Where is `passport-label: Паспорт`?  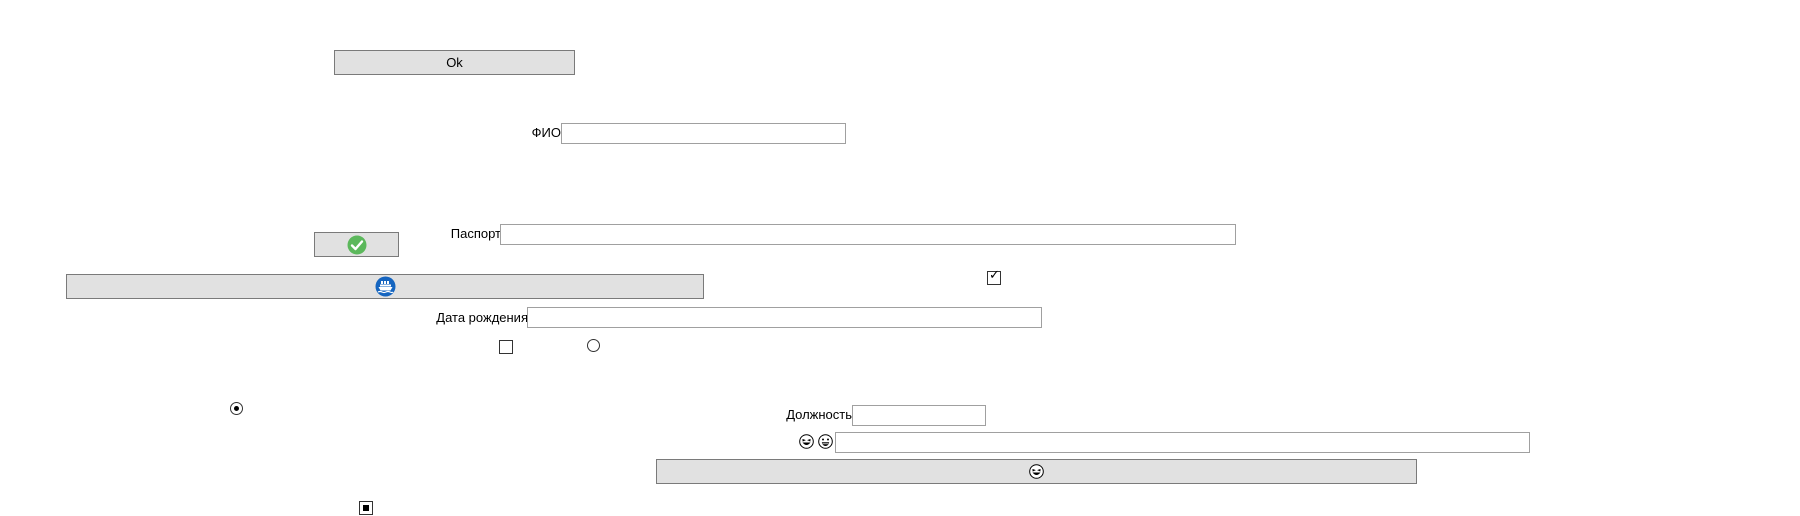 passport-label: Паспорт is located at coordinates (475, 233).